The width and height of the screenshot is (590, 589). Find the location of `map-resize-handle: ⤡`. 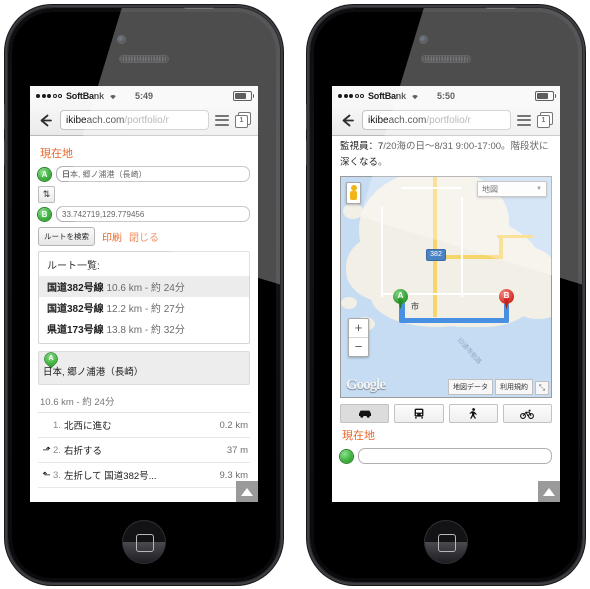

map-resize-handle: ⤡ is located at coordinates (542, 388).